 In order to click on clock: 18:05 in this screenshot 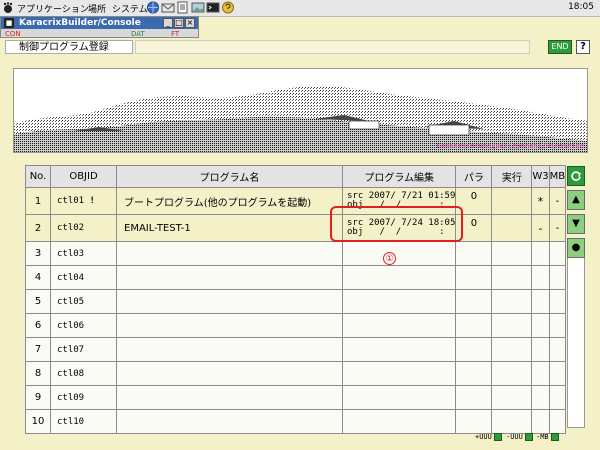, I will do `click(581, 7)`.